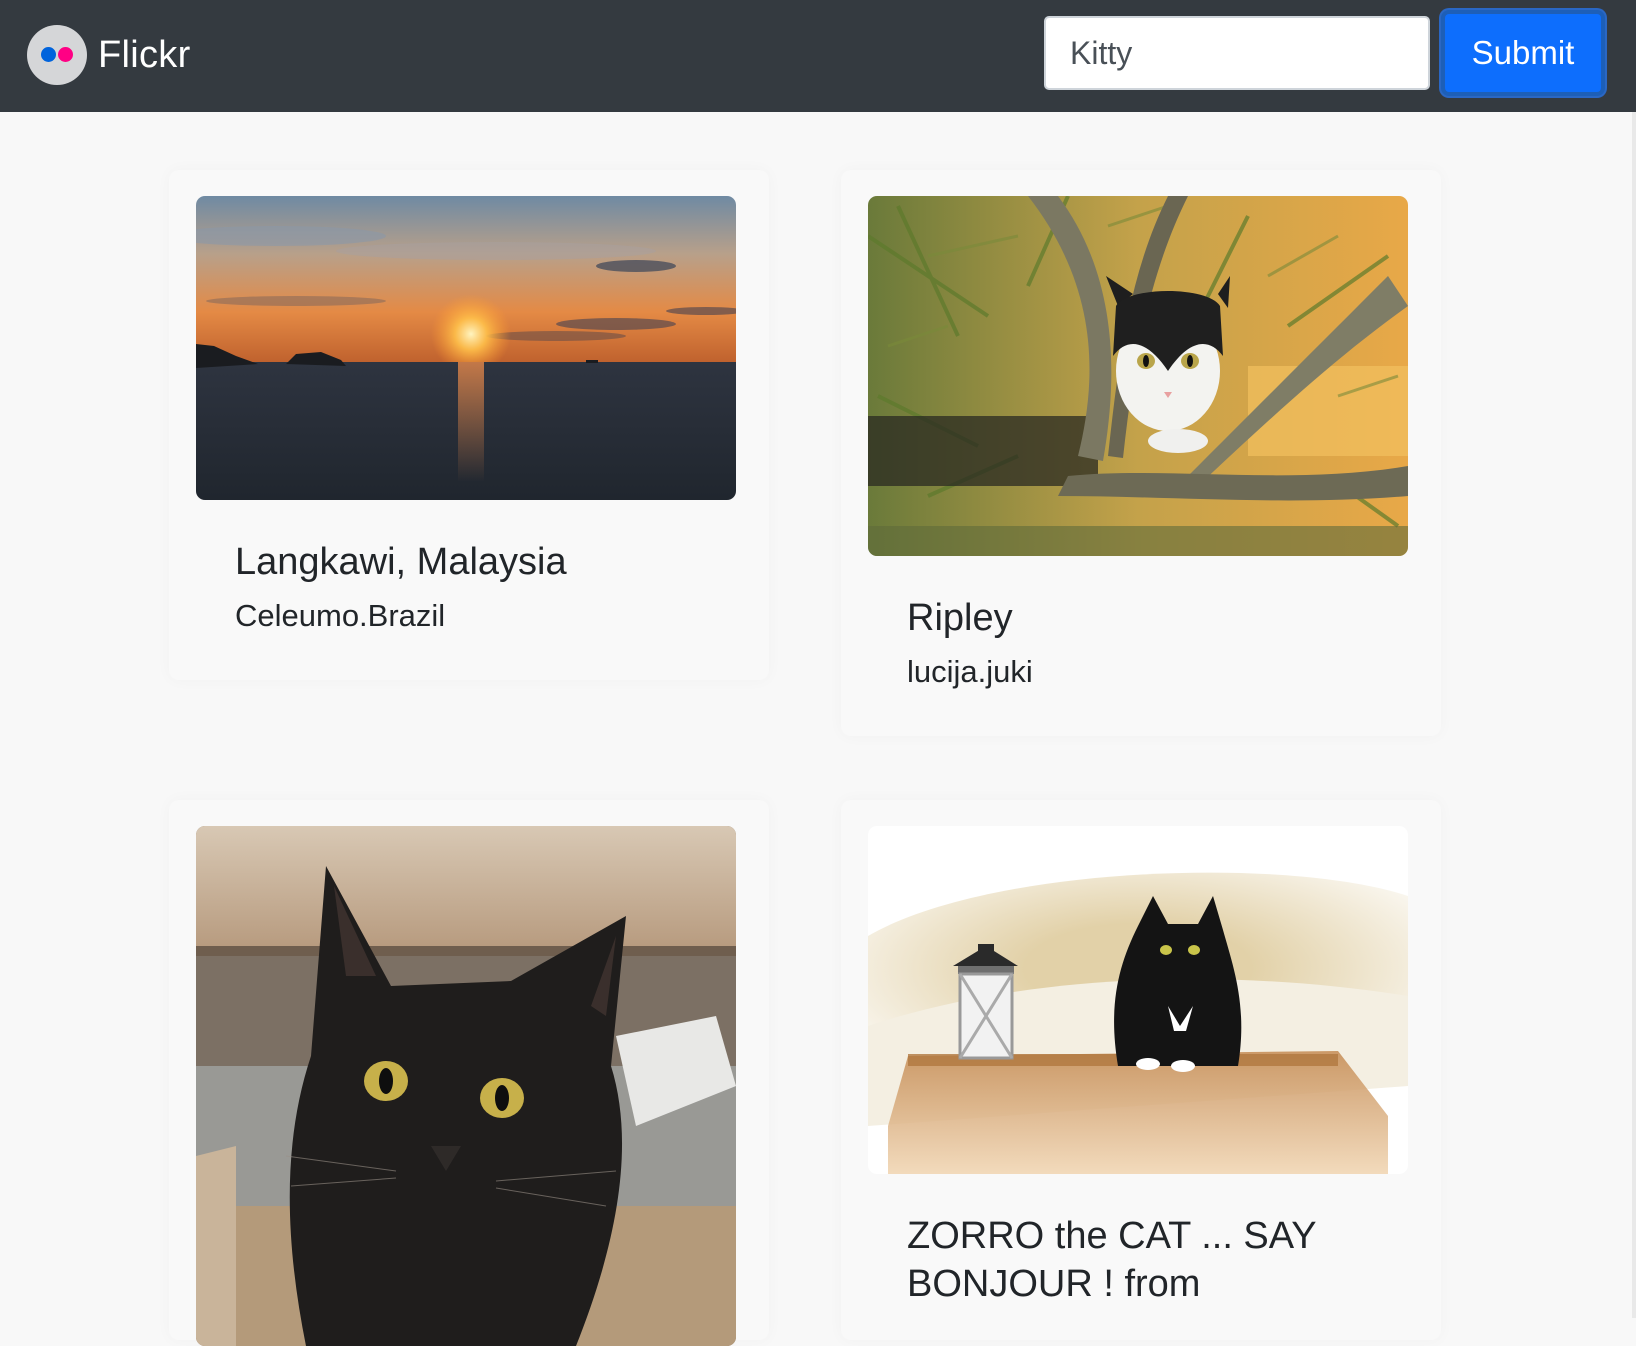  I want to click on cat-in-tree-photo, so click(1138, 376).